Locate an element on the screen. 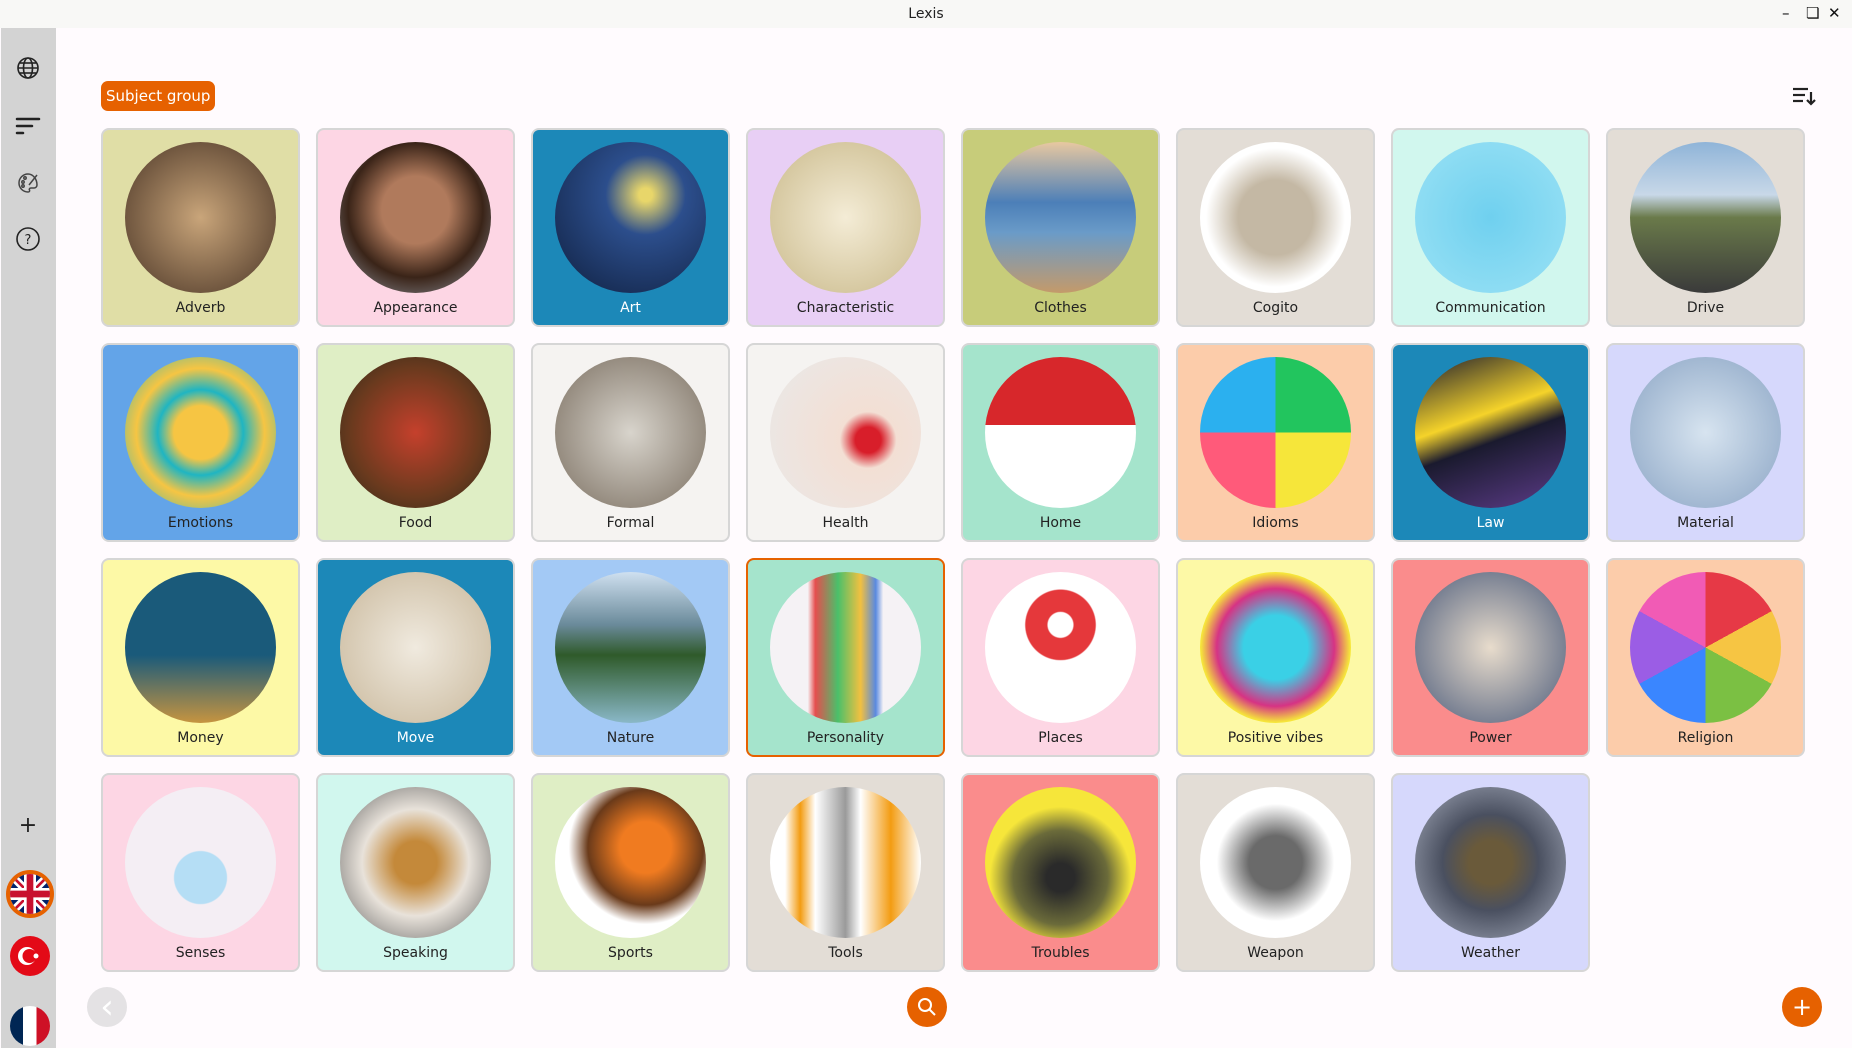  subject-card: Characteristic is located at coordinates (845, 227).